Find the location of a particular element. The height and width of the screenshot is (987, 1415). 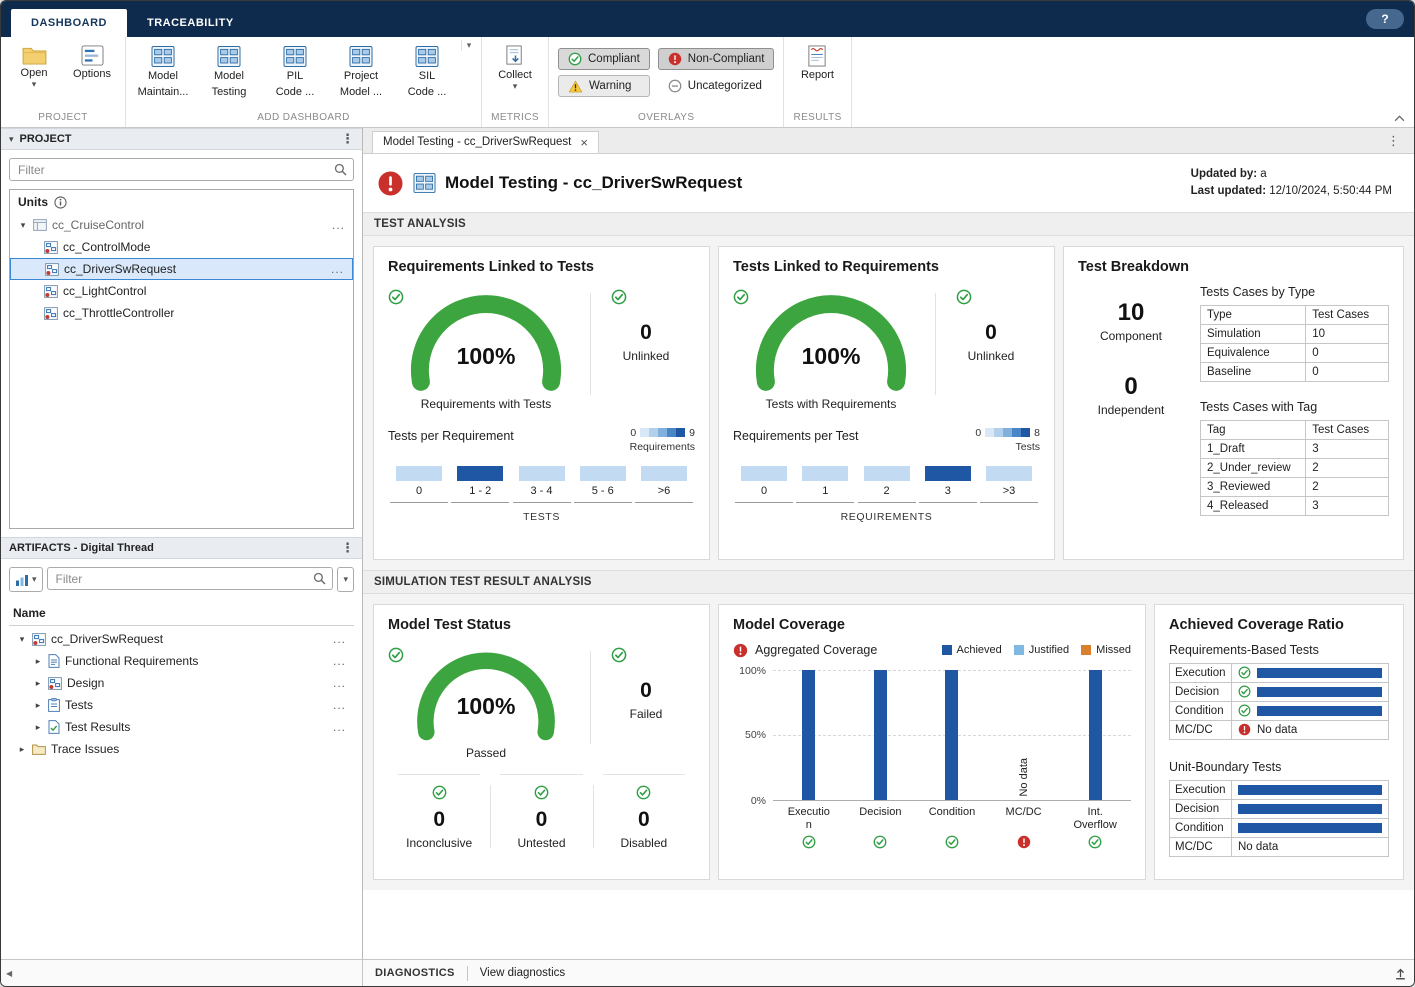

scale-label: Requirements is located at coordinates (662, 446).